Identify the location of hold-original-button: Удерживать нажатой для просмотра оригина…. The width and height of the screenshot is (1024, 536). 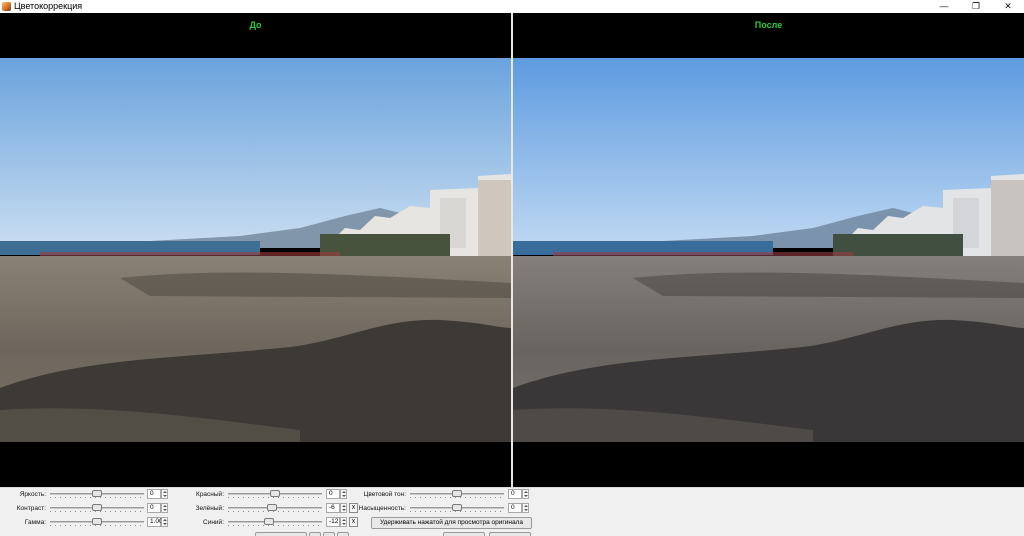
(451, 523).